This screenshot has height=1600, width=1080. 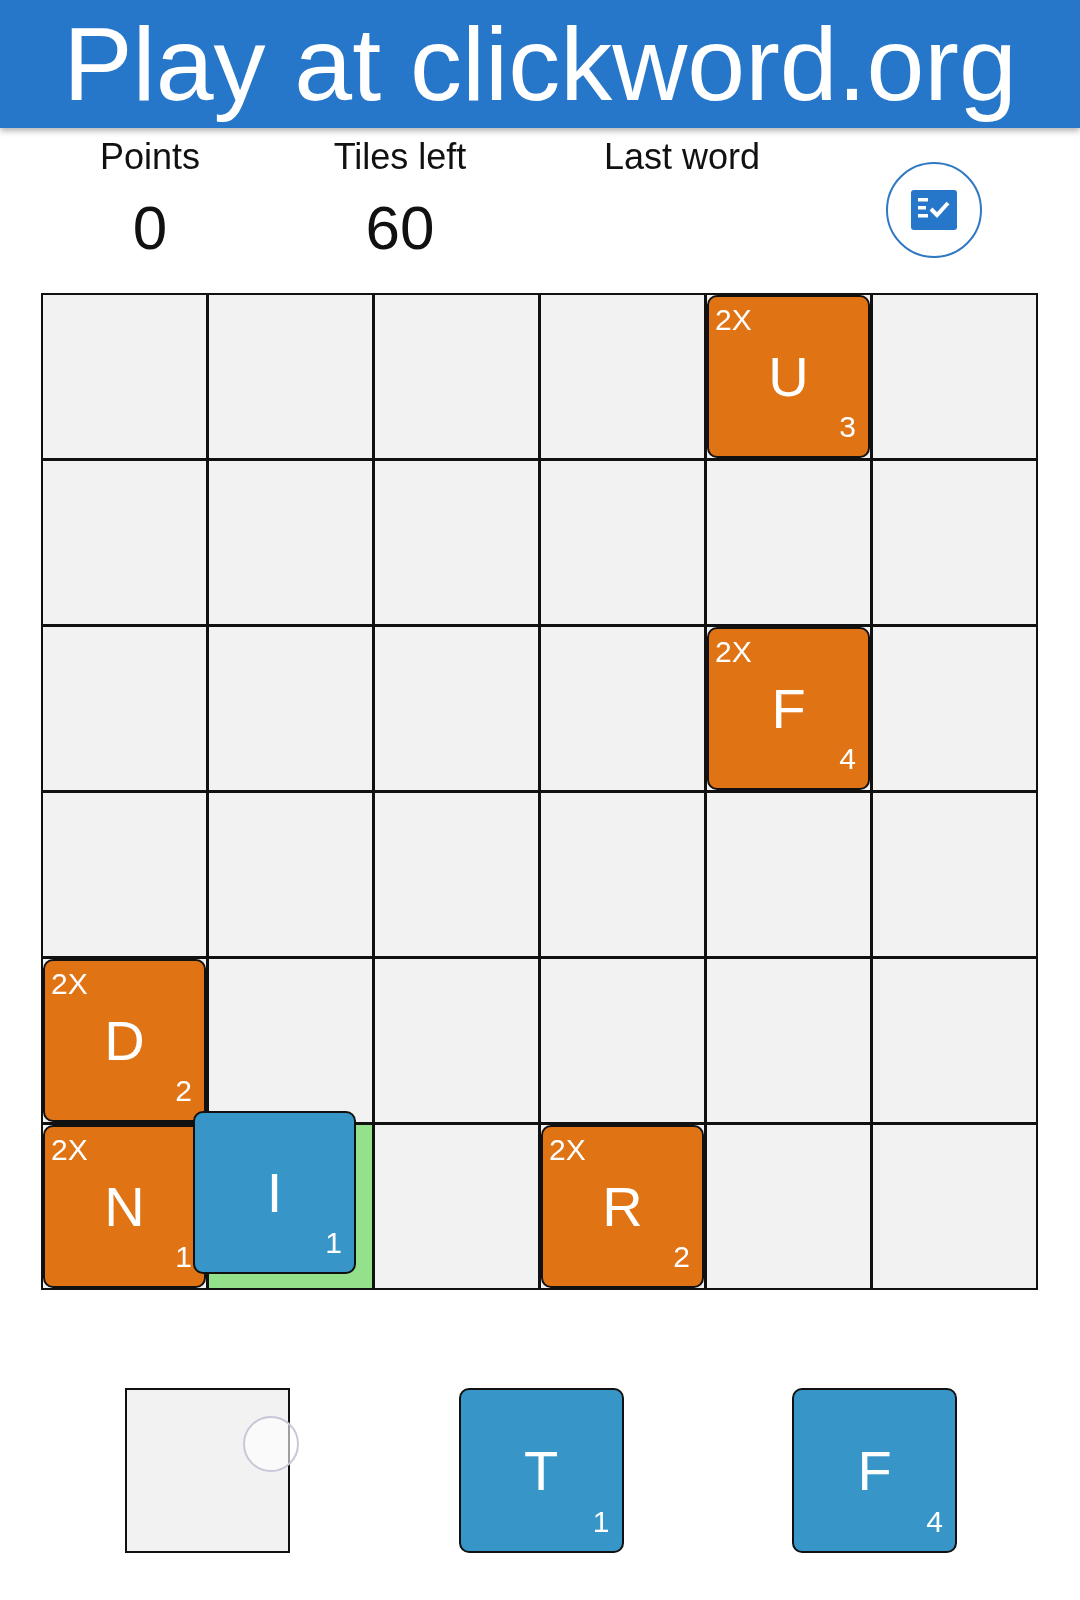 I want to click on touch-indicator, so click(x=271, y=1444).